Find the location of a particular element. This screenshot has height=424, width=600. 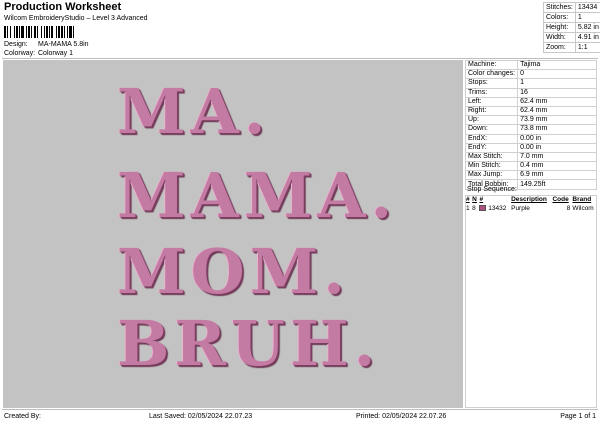

summary-label: Height: is located at coordinates (559, 27).